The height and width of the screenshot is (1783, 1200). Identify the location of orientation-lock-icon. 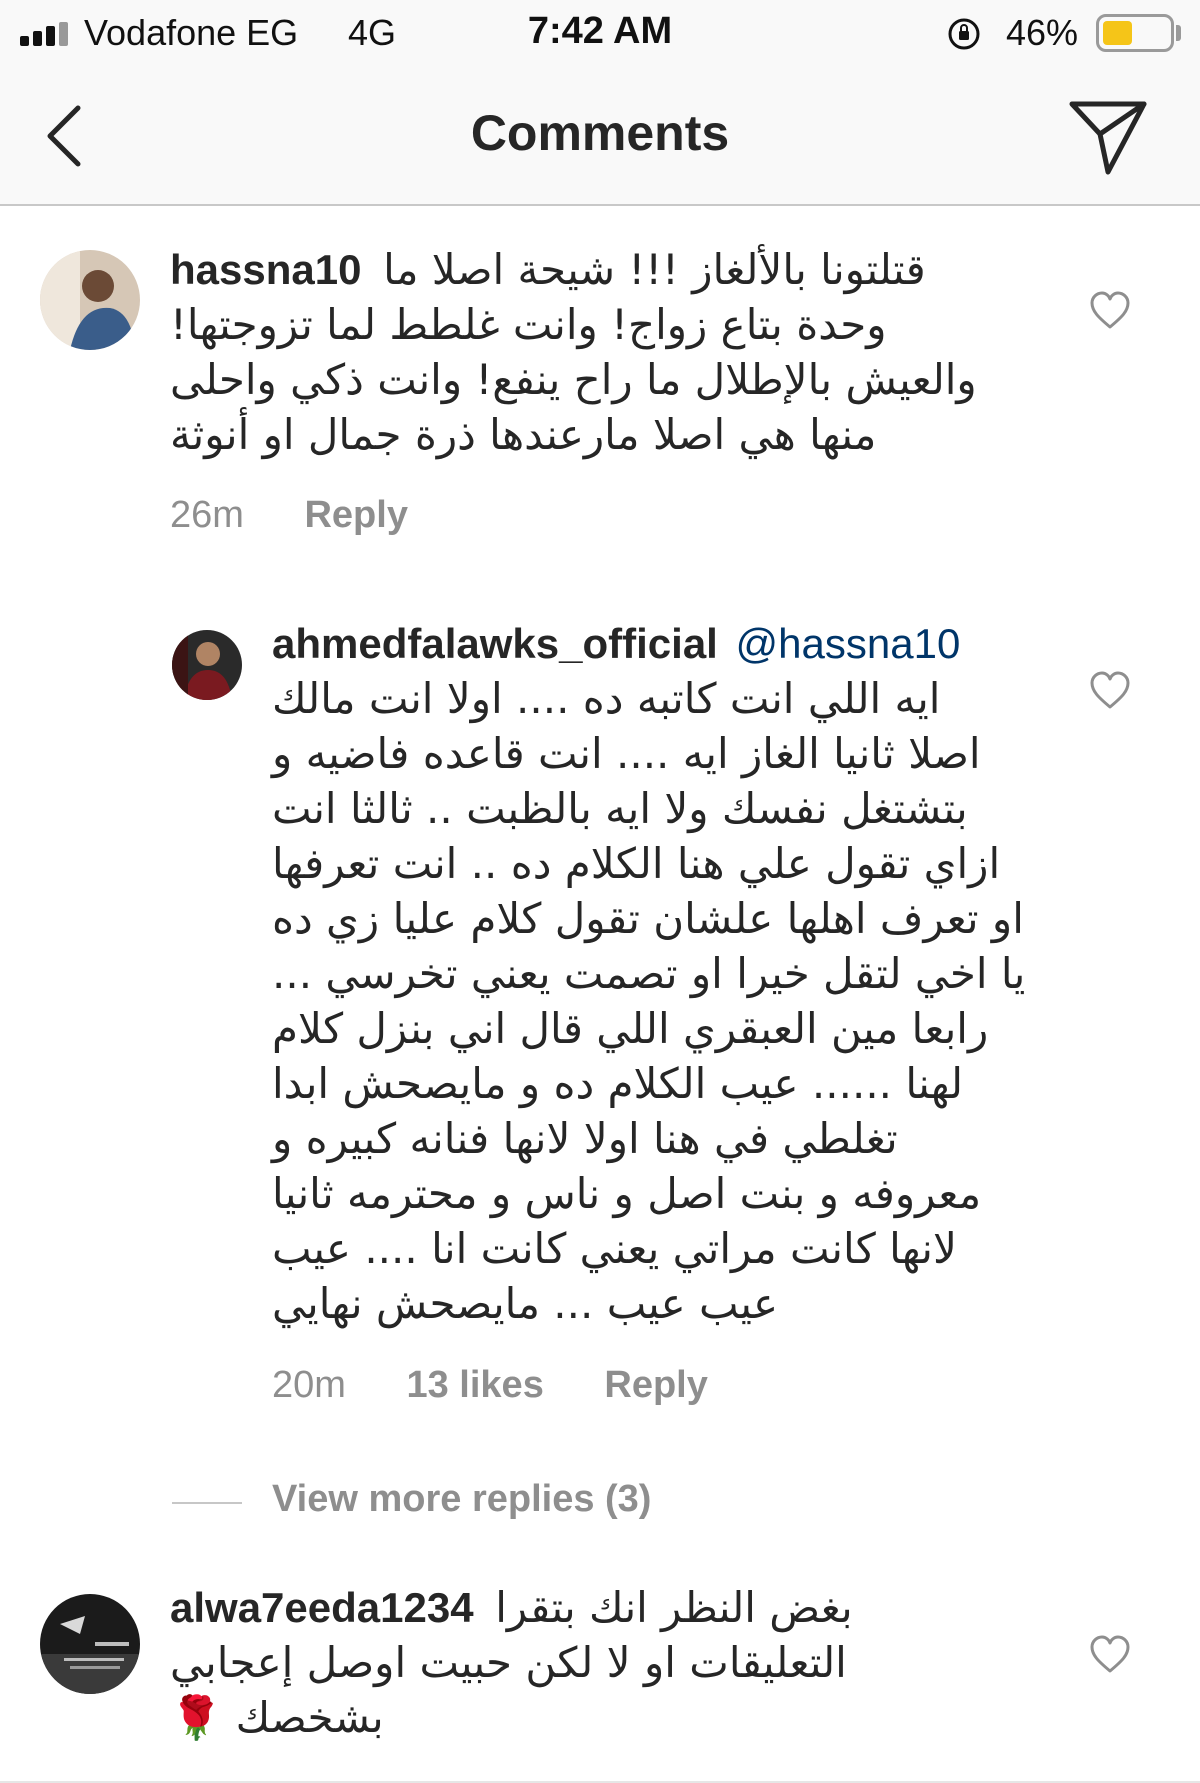
(964, 34).